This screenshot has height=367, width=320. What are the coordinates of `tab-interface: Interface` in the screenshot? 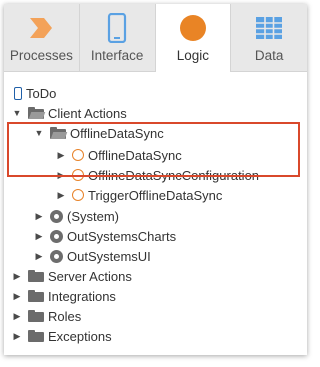 It's located at (117, 38).